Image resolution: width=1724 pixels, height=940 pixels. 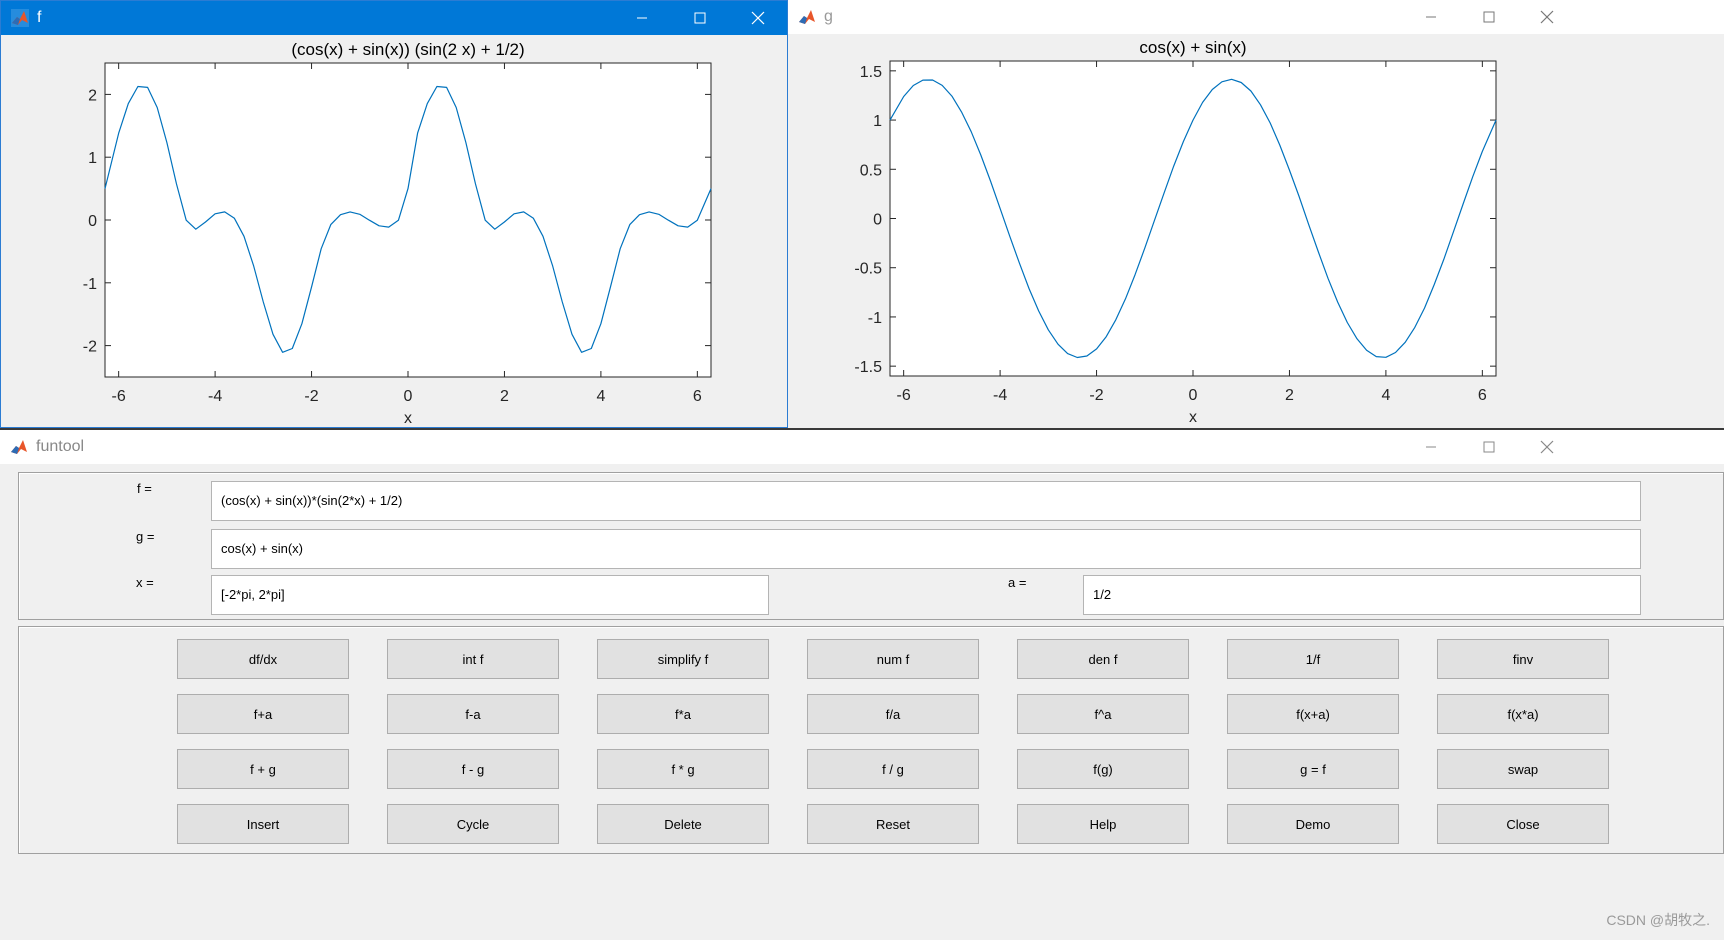 I want to click on funtool-button-0-4: den f, so click(x=1103, y=659).